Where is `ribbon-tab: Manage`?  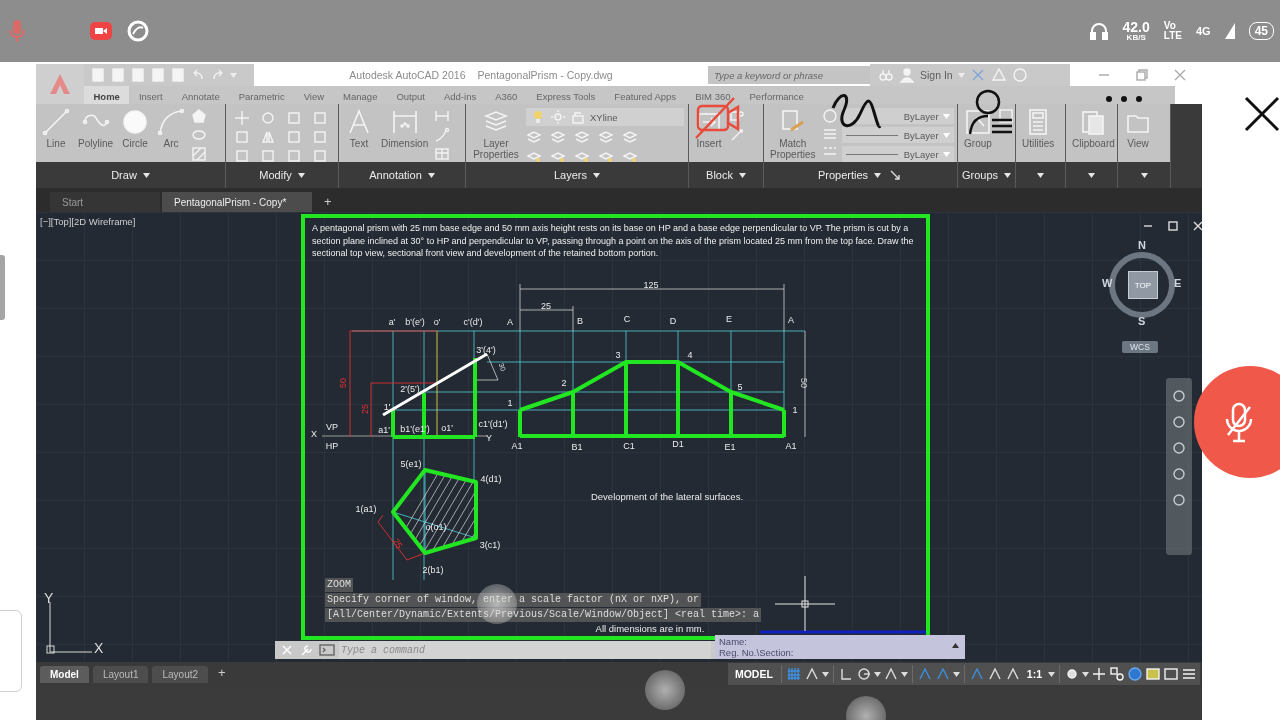
ribbon-tab: Manage is located at coordinates (360, 95).